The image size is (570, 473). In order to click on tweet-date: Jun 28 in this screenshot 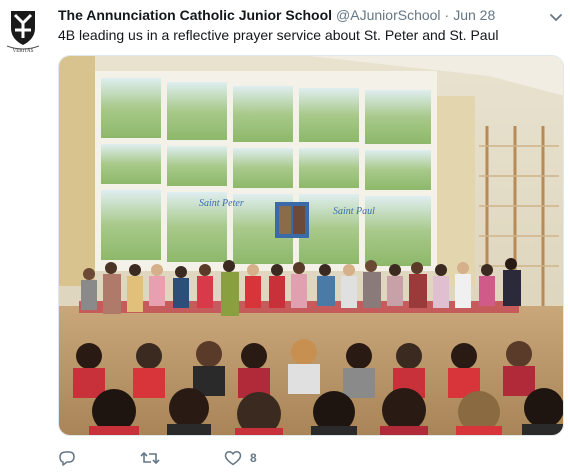, I will do `click(474, 15)`.